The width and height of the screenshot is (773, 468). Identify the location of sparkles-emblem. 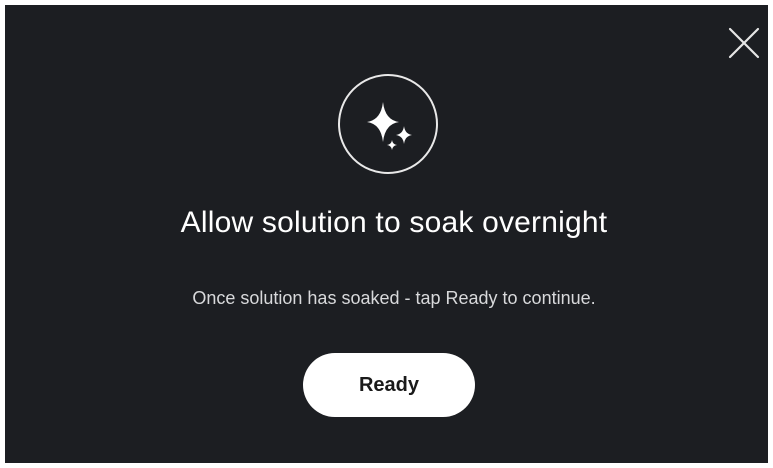
(388, 124).